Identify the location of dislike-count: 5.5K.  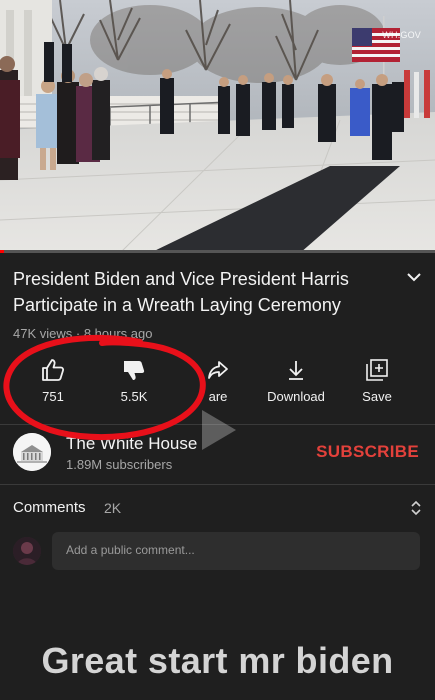
(134, 396).